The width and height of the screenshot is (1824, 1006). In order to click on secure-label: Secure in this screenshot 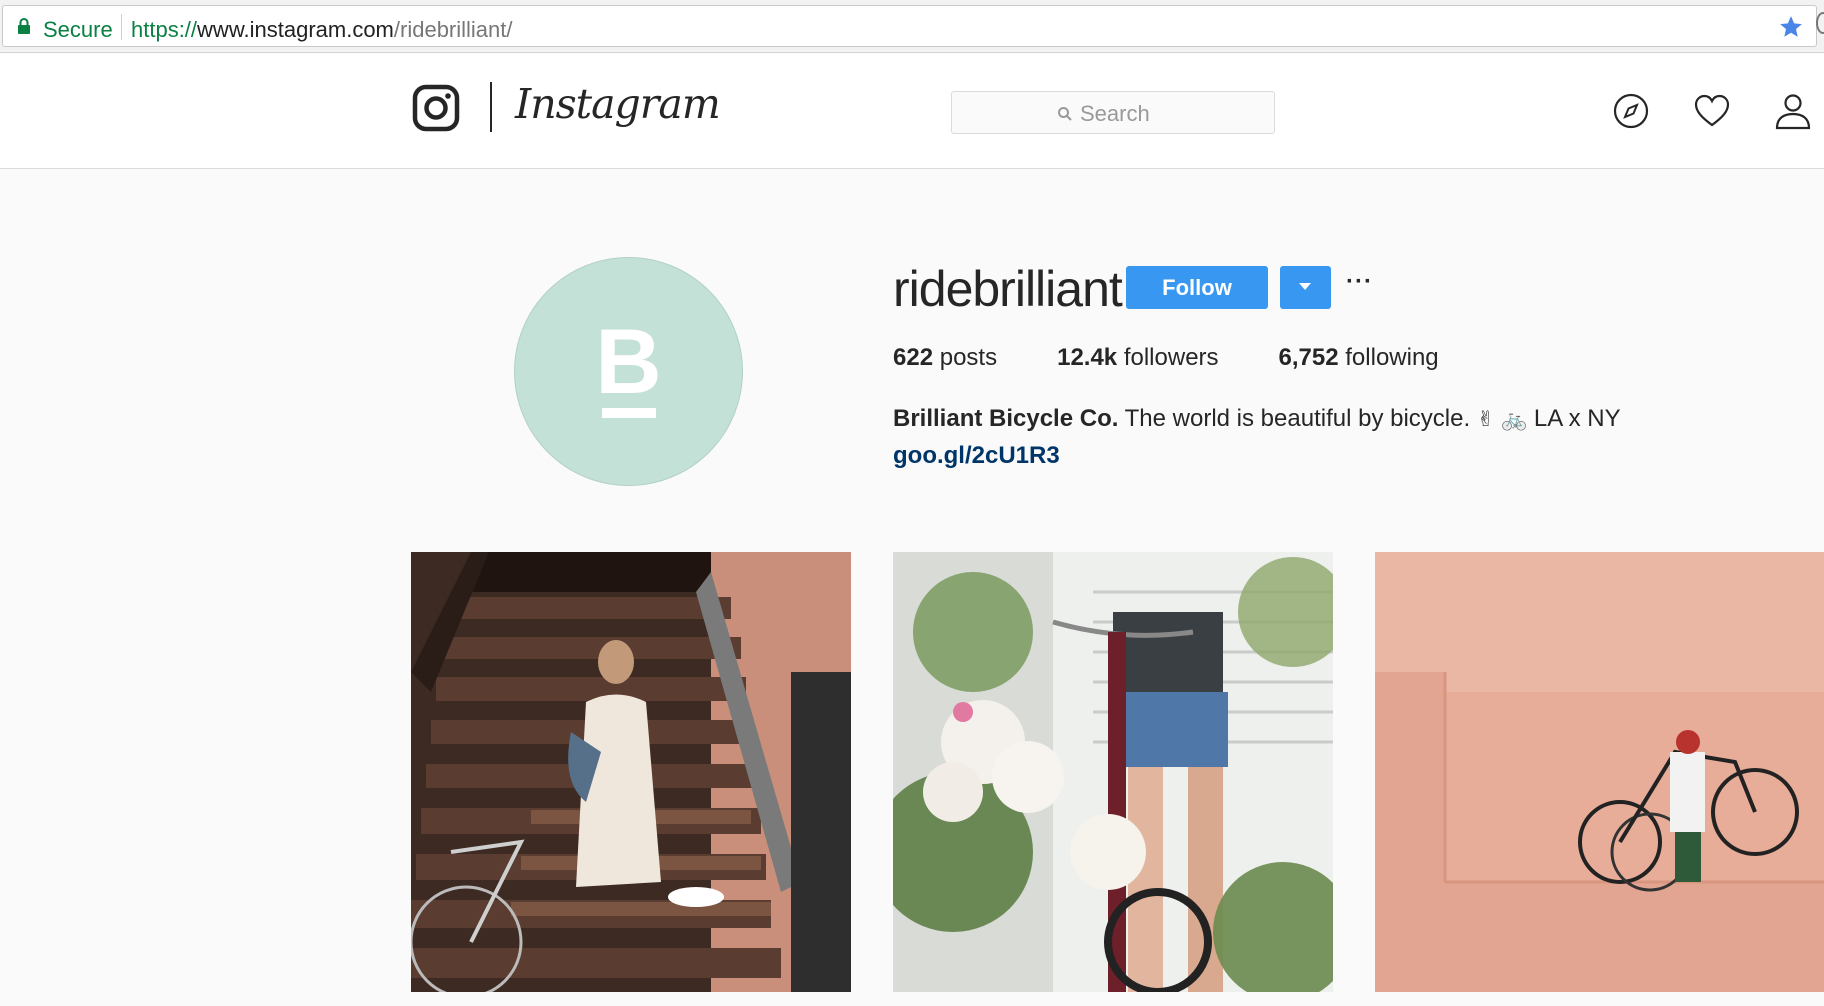, I will do `click(78, 29)`.